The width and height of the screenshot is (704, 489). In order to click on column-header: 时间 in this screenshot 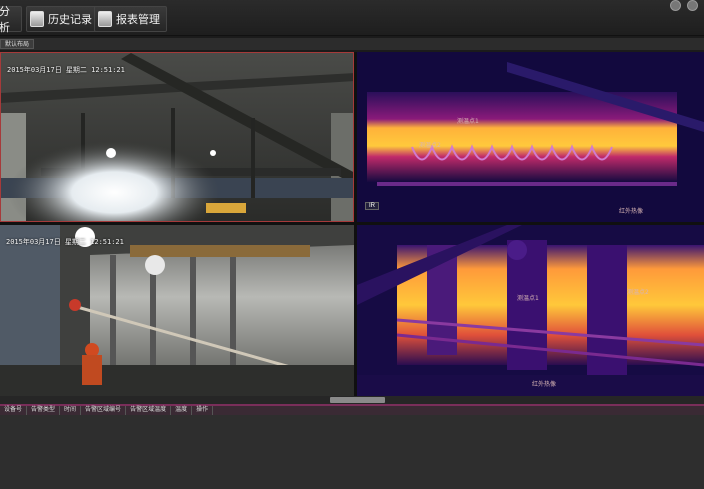, I will do `click(71, 410)`.